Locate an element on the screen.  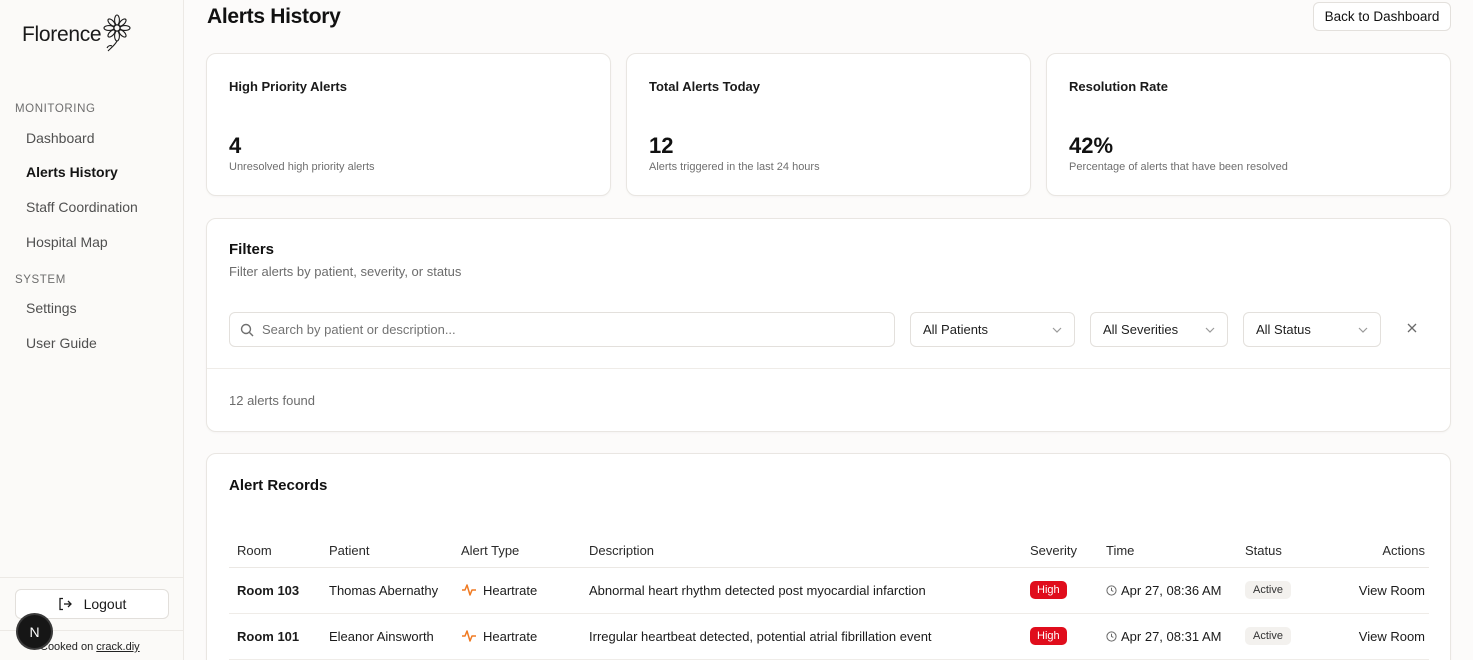
sidebar-item-staff-coordination: Staff Coordination is located at coordinates (82, 207).